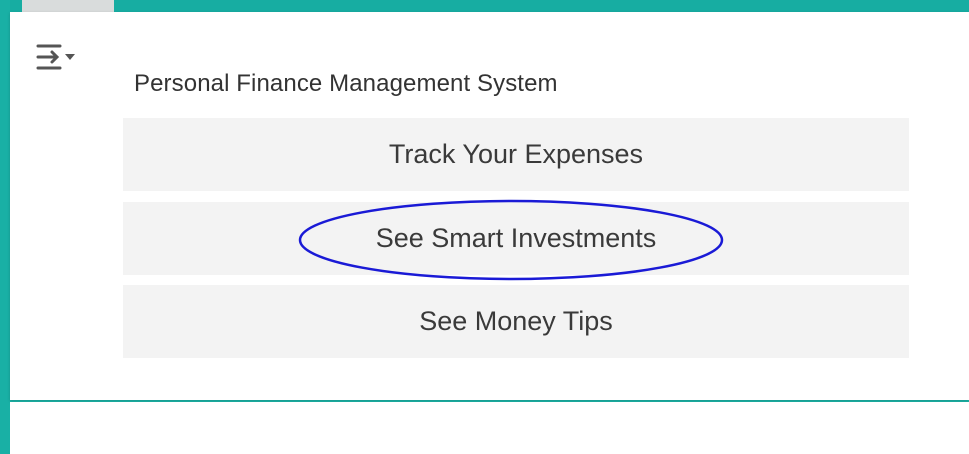 The height and width of the screenshot is (454, 969). What do you see at coordinates (516, 238) in the screenshot?
I see `menu-item-smart-investments: See Smart Investments` at bounding box center [516, 238].